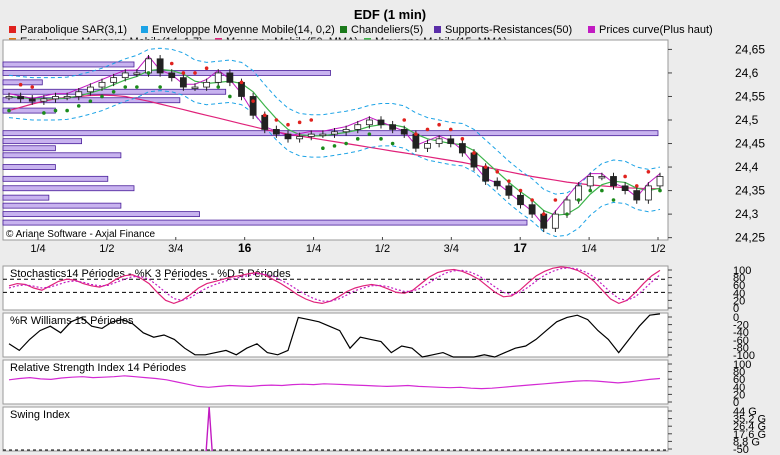 Image resolution: width=780 pixels, height=455 pixels. What do you see at coordinates (98, 368) in the screenshot?
I see `indicator-title: Relative Strength Index 14 Périodes` at bounding box center [98, 368].